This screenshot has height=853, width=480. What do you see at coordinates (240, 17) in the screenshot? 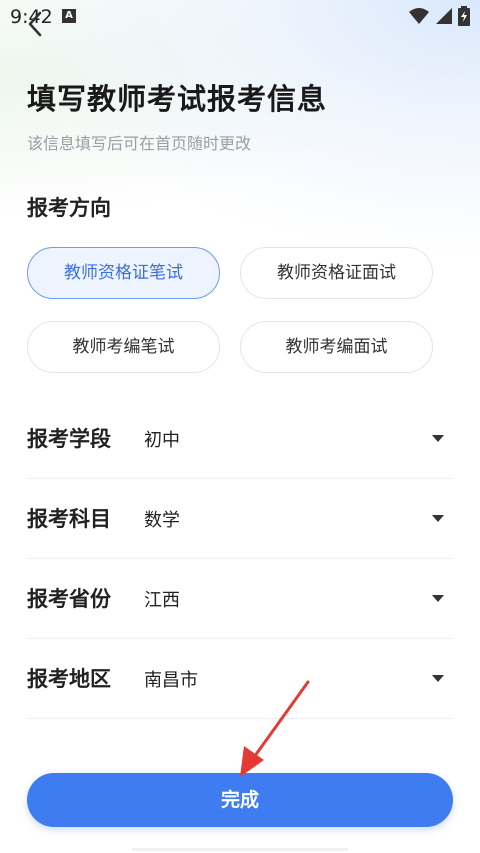
I see `status-bar: 9:42 A` at bounding box center [240, 17].